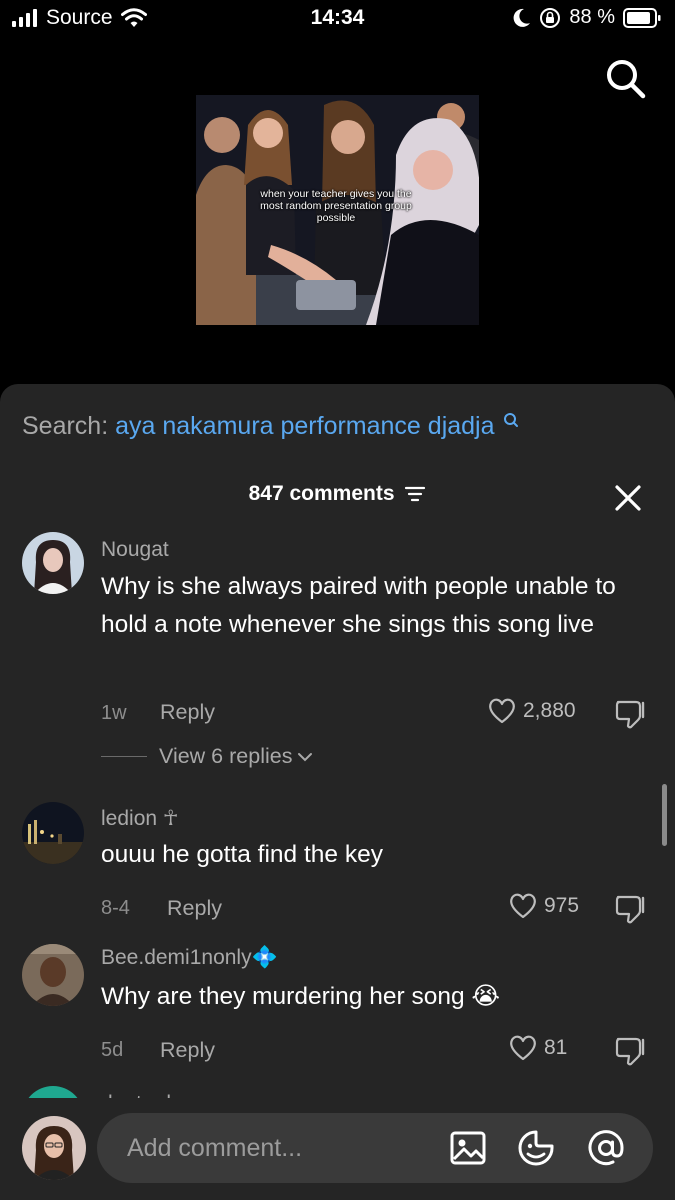 The image size is (675, 1200). I want to click on battery-icon, so click(642, 17).